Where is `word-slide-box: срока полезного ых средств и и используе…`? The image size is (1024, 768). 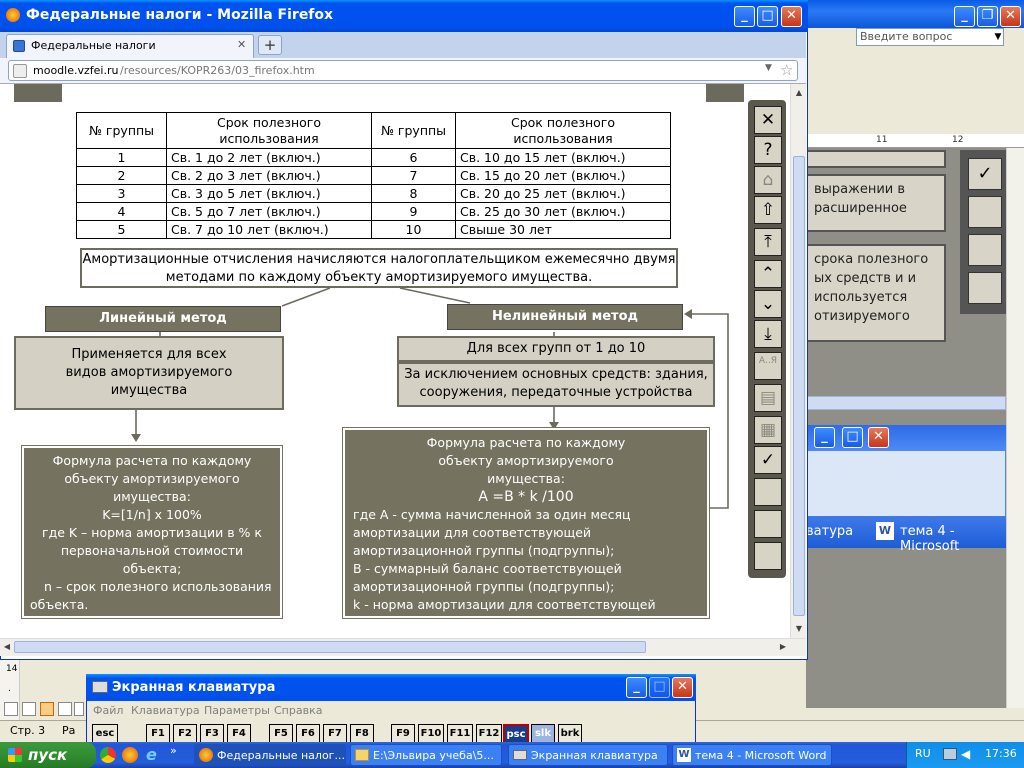
word-slide-box: срока полезного ых средств и и используе… is located at coordinates (876, 293).